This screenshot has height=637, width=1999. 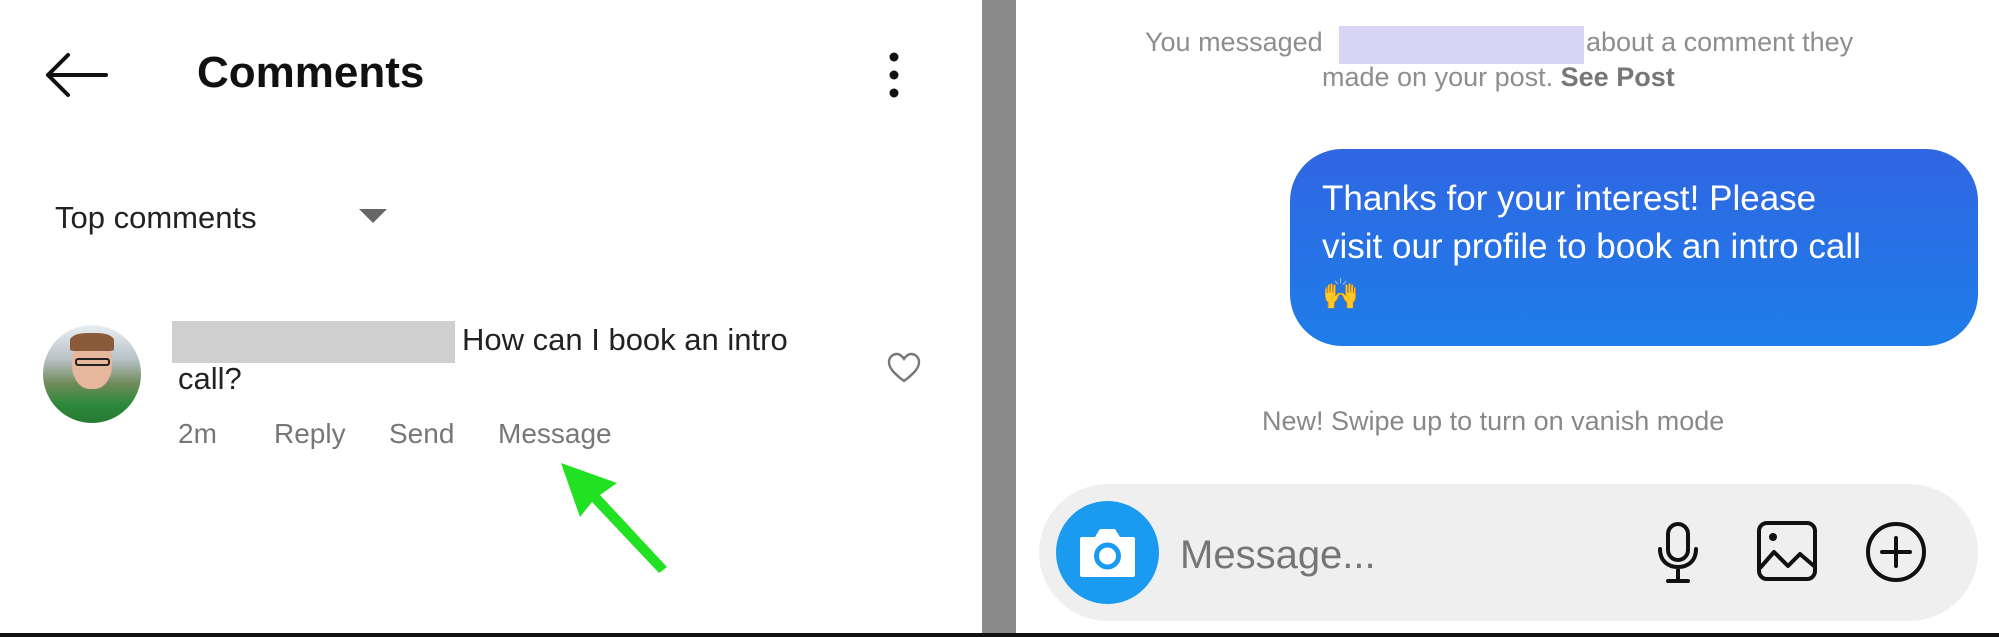 I want to click on camera-icon, so click(x=1107, y=553).